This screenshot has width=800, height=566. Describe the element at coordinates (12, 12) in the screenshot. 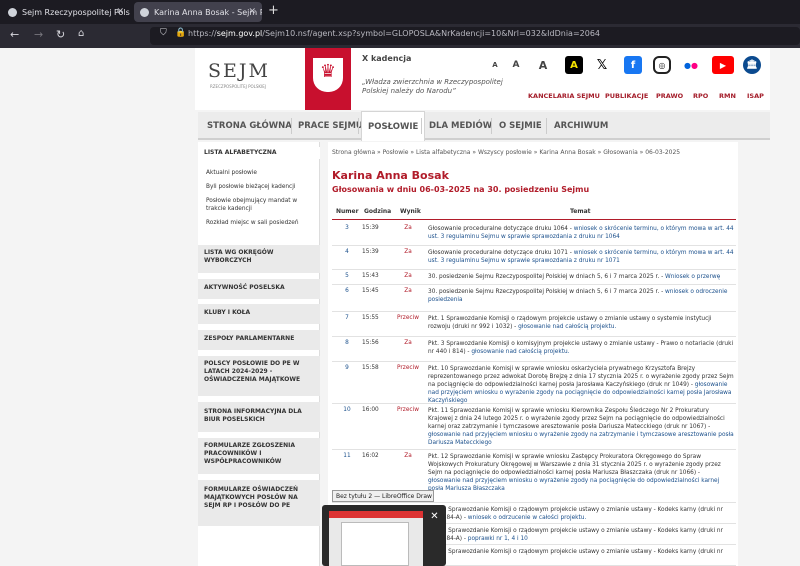

I see `favicon-icon` at that location.